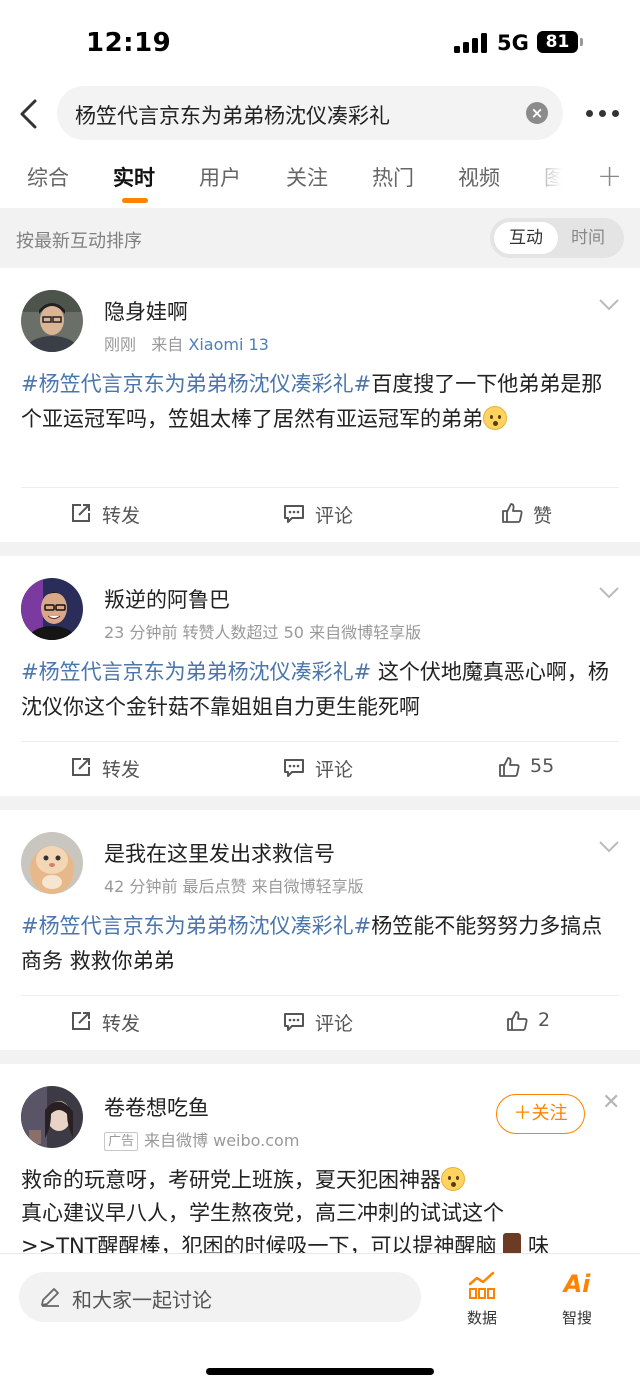 The width and height of the screenshot is (640, 1387). I want to click on tab-bar: 综合 实时 用户 关注 热门 视频 图 +, so click(320, 179).